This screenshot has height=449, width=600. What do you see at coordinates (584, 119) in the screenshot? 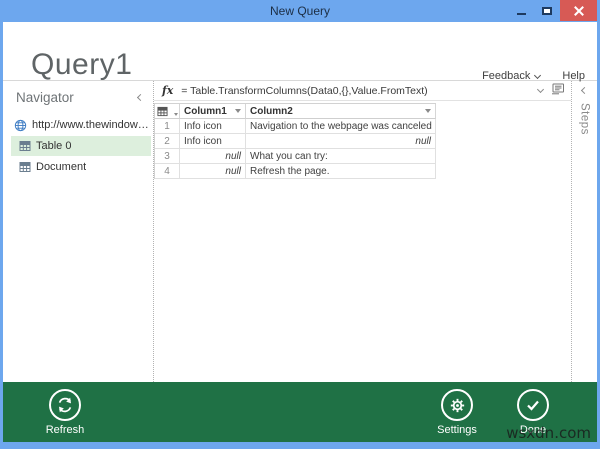
I see `steps-label: Steps` at bounding box center [584, 119].